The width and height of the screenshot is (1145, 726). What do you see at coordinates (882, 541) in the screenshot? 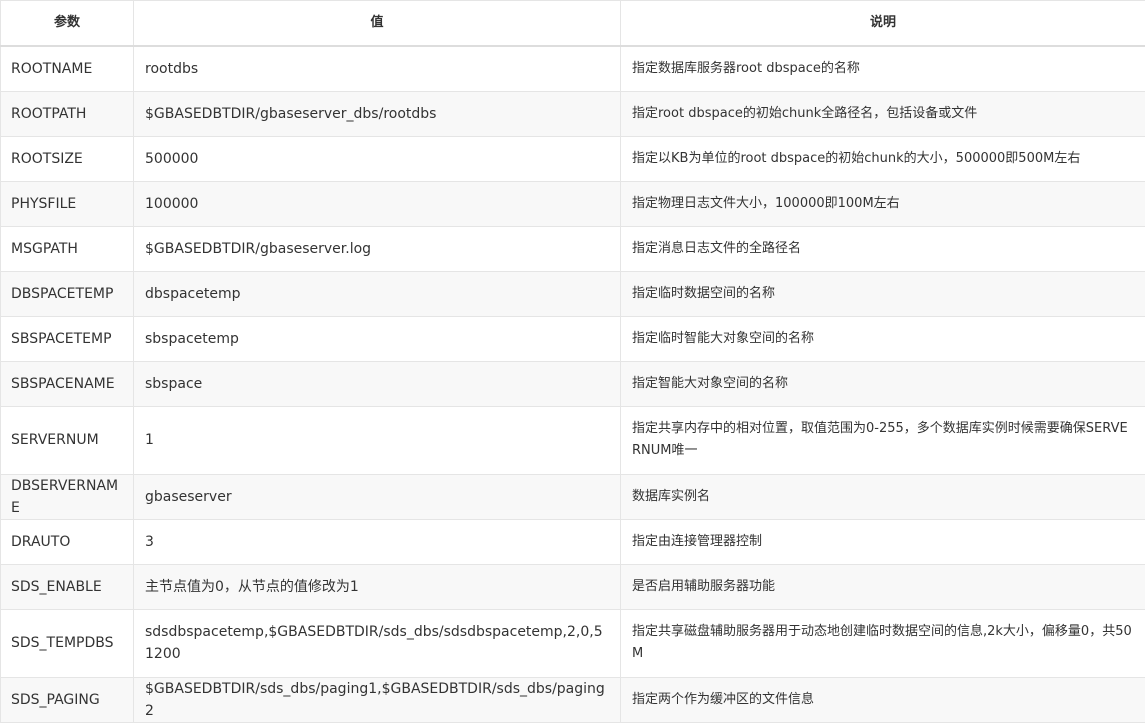
I see `description-cell: 指定由连接管理器控制` at bounding box center [882, 541].